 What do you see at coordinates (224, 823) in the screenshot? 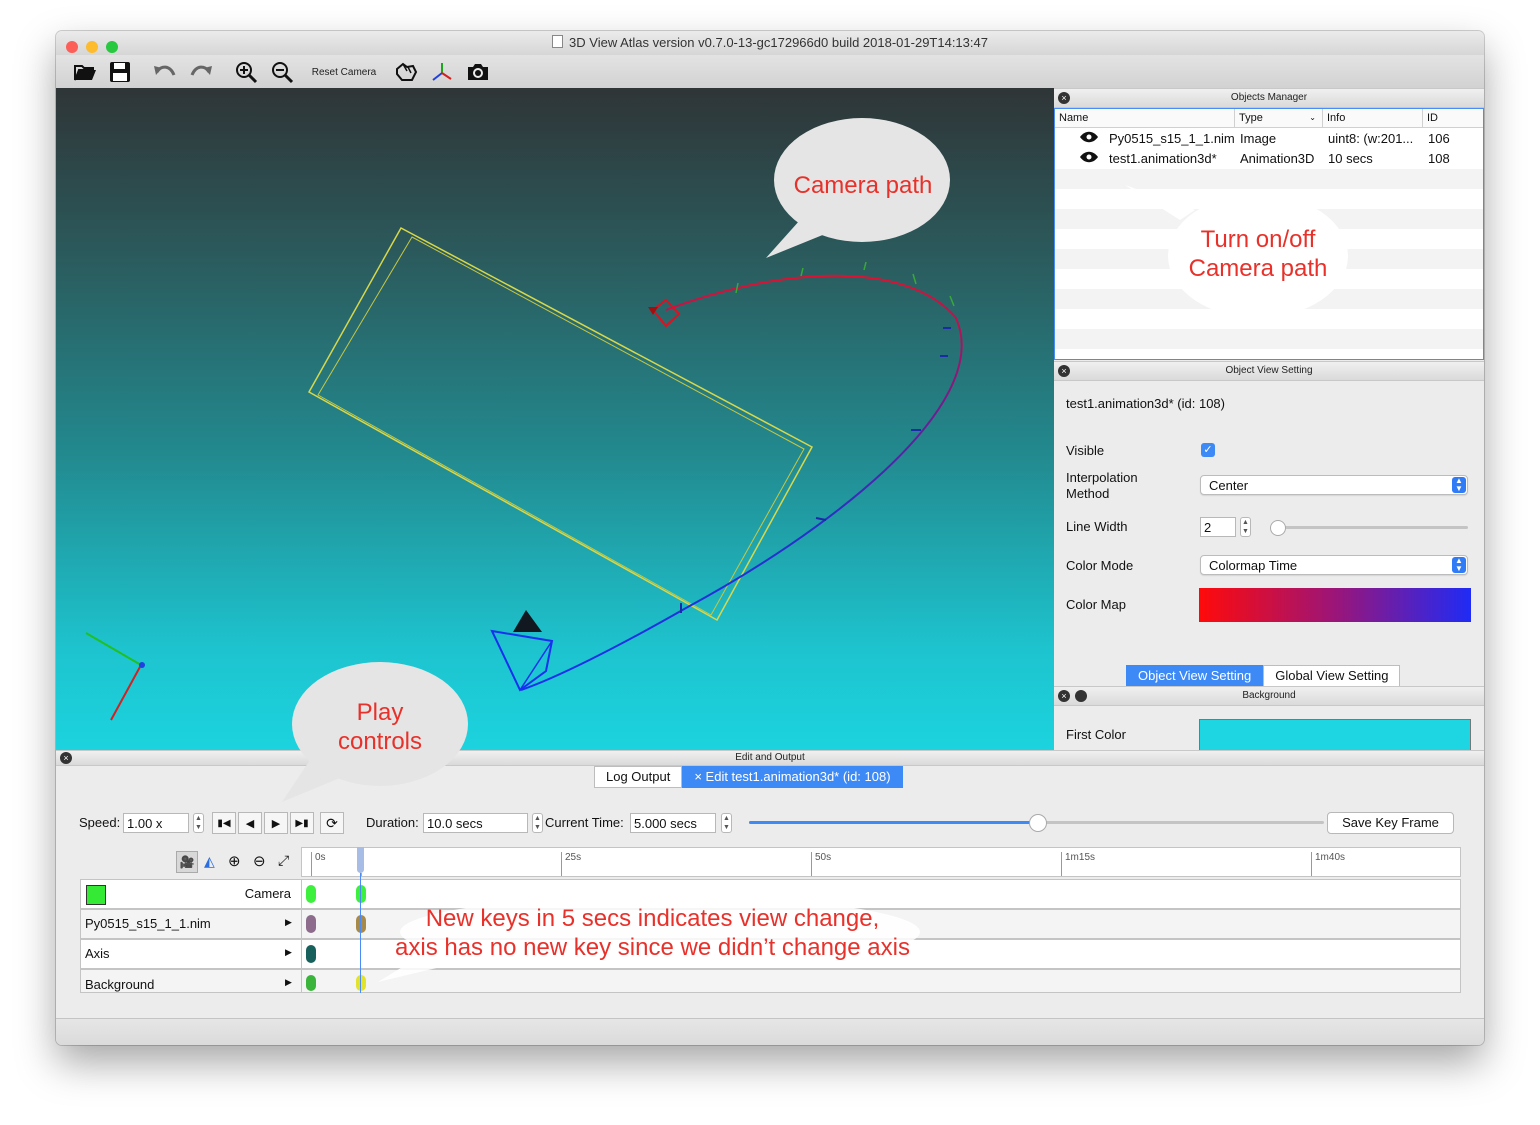
I see `skip-to-start-button: ▮◀` at bounding box center [224, 823].